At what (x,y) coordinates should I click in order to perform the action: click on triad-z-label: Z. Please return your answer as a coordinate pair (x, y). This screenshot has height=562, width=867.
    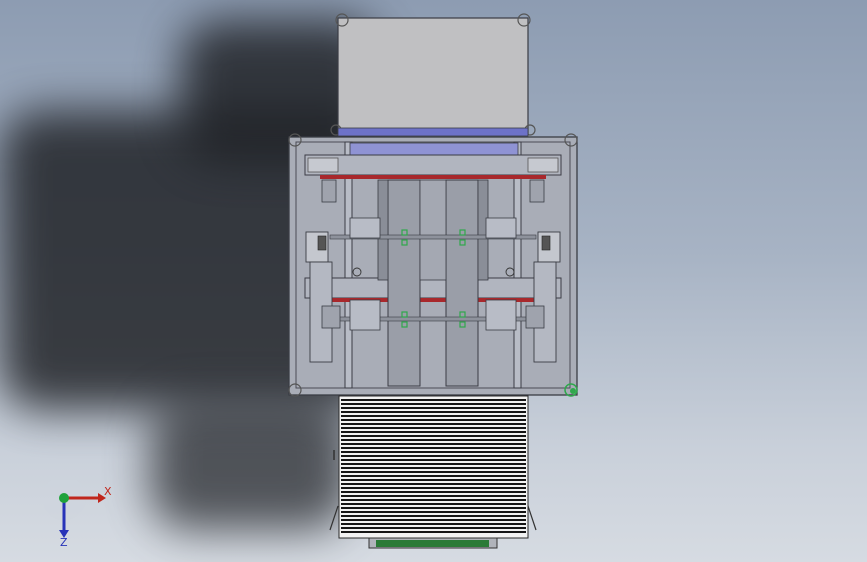
    Looking at the image, I should click on (64, 542).